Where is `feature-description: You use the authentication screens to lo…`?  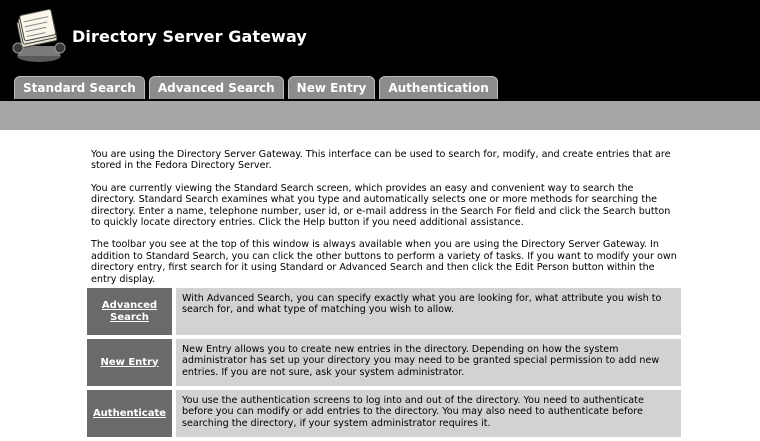
feature-description: You use the authentication screens to lo… is located at coordinates (428, 413).